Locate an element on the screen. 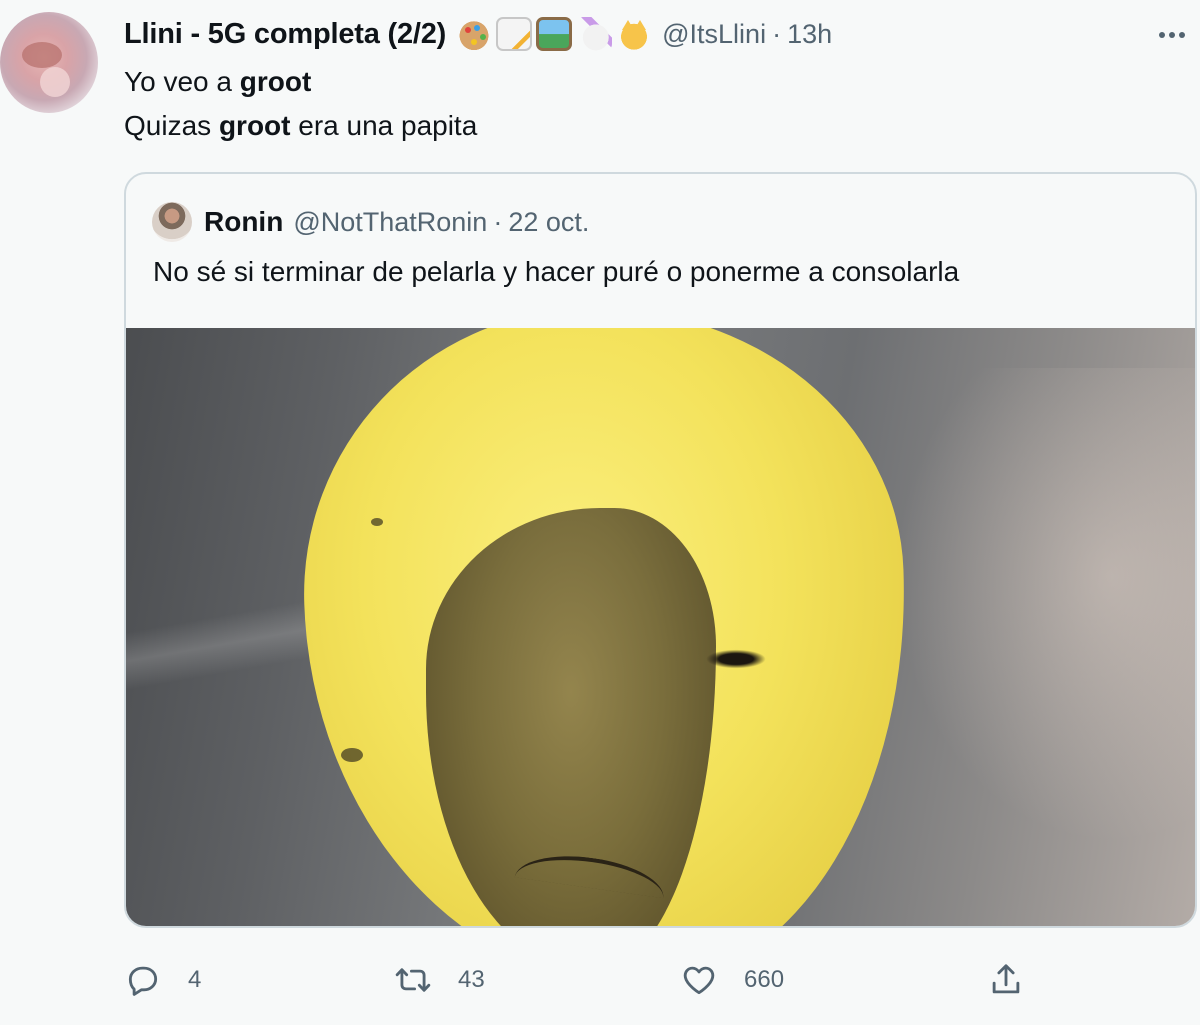 This screenshot has height=1025, width=1200. text-segment: Quizas is located at coordinates (171, 125).